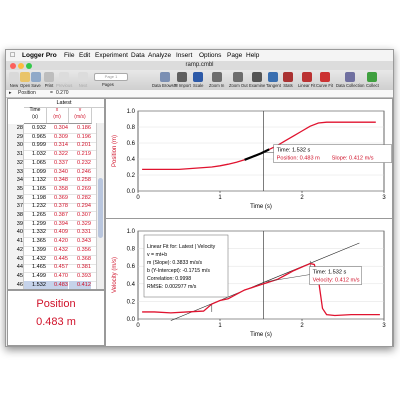  What do you see at coordinates (35, 154) in the screenshot?
I see `time-cell: 1.032` at bounding box center [35, 154].